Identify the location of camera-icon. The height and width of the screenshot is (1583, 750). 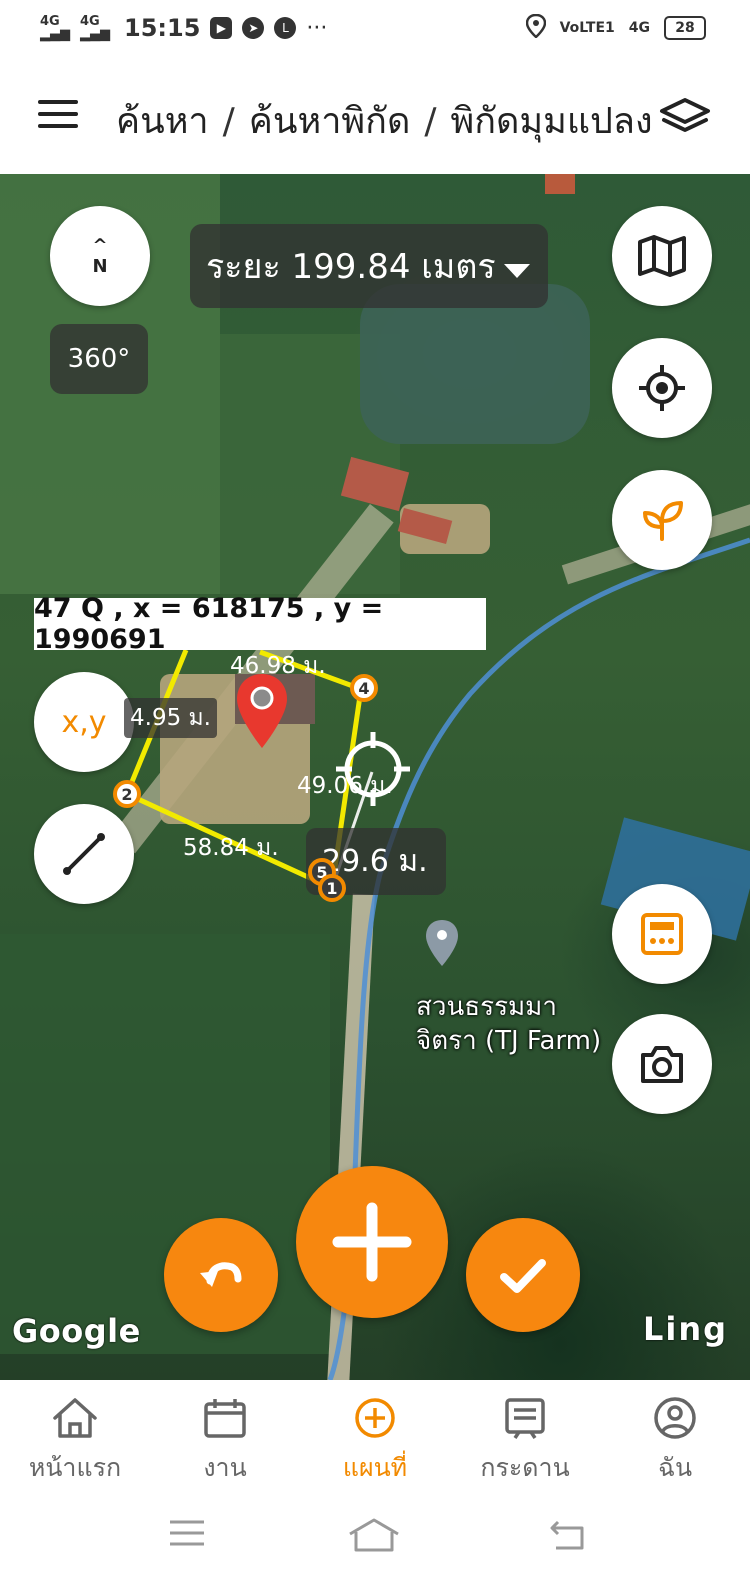
(662, 1064).